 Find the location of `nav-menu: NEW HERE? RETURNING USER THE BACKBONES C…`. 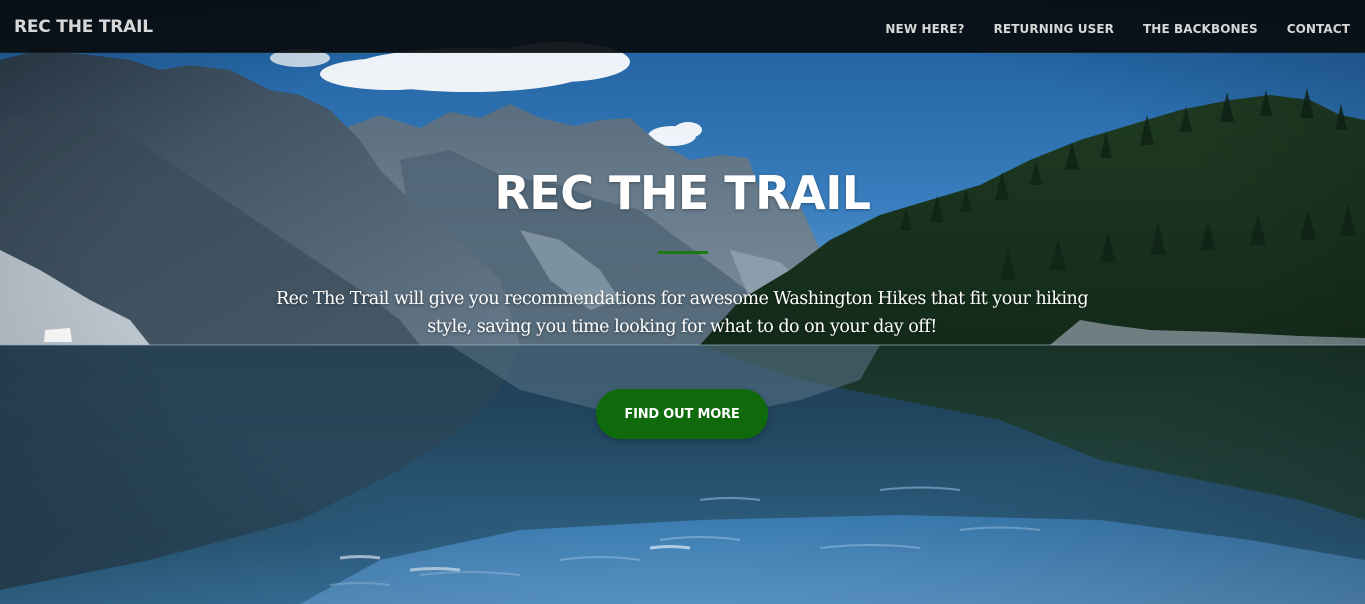

nav-menu: NEW HERE? RETURNING USER THE BACKBONES C… is located at coordinates (1117, 29).